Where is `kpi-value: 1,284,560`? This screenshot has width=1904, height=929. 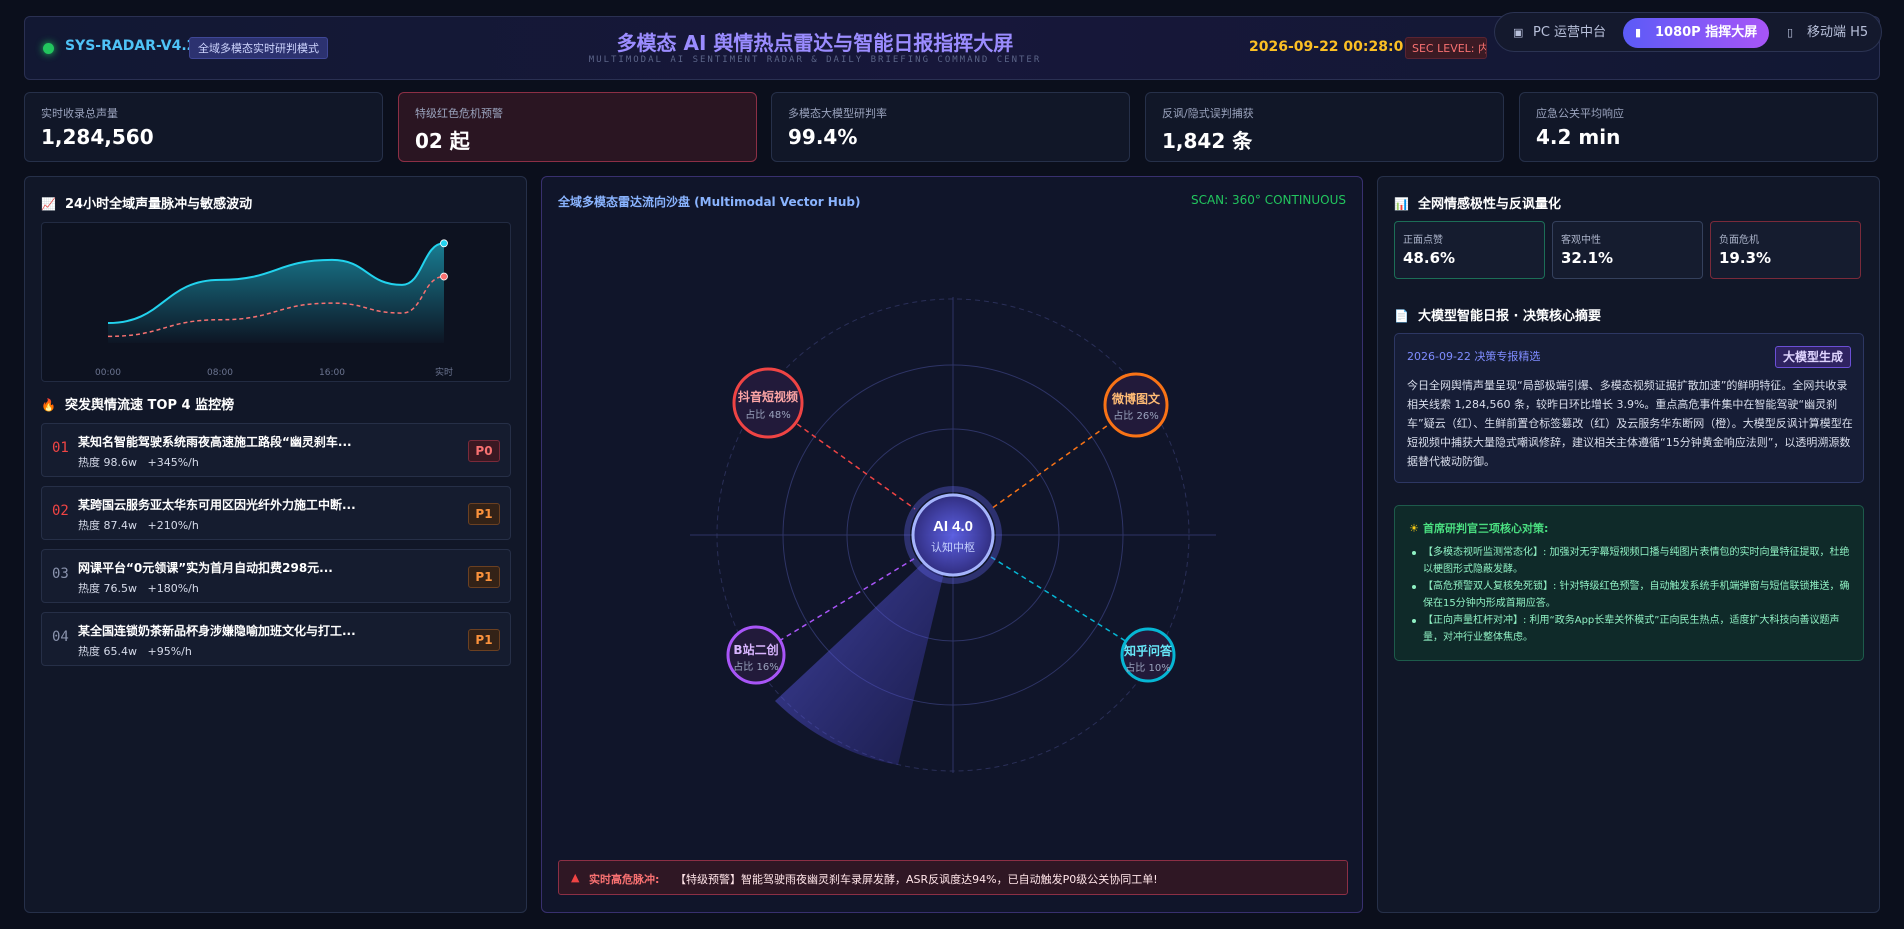 kpi-value: 1,284,560 is located at coordinates (97, 137).